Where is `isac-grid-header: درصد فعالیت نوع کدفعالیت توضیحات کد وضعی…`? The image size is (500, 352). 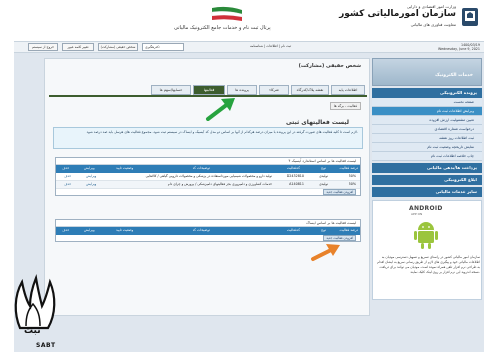 isac-grid-header: درصد فعالیت نوع کدفعالیت توضیحات کد وضعی… is located at coordinates (208, 231).